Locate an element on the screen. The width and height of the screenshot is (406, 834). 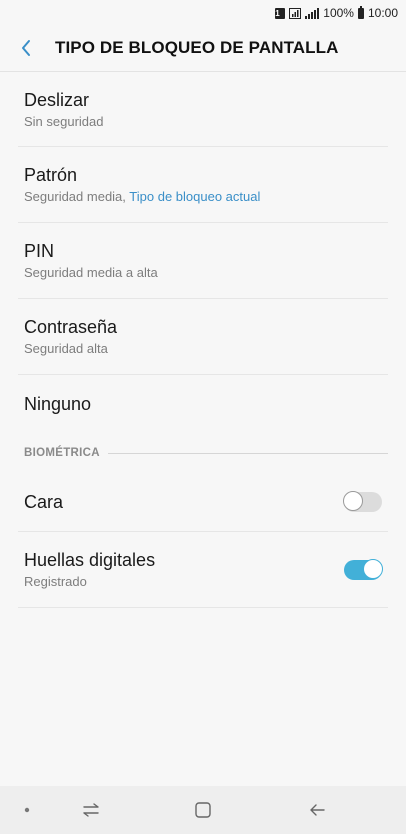
home-icon is located at coordinates (203, 810).